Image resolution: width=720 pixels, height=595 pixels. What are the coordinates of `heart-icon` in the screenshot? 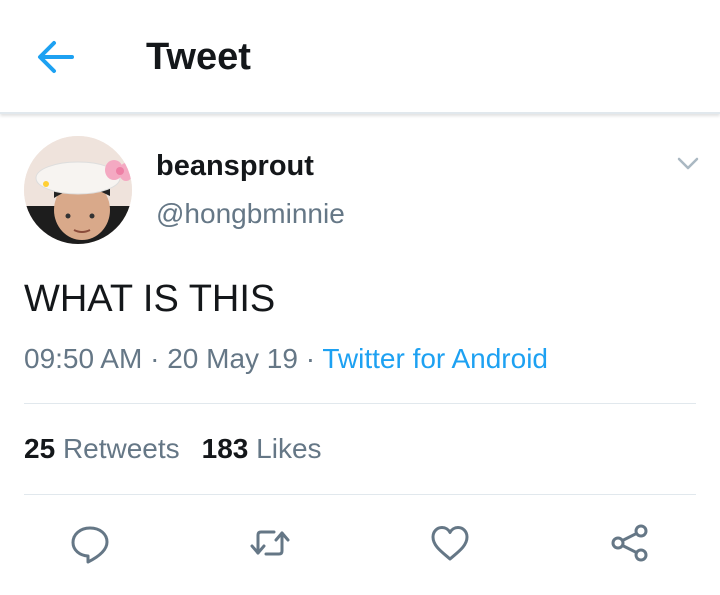 It's located at (450, 543).